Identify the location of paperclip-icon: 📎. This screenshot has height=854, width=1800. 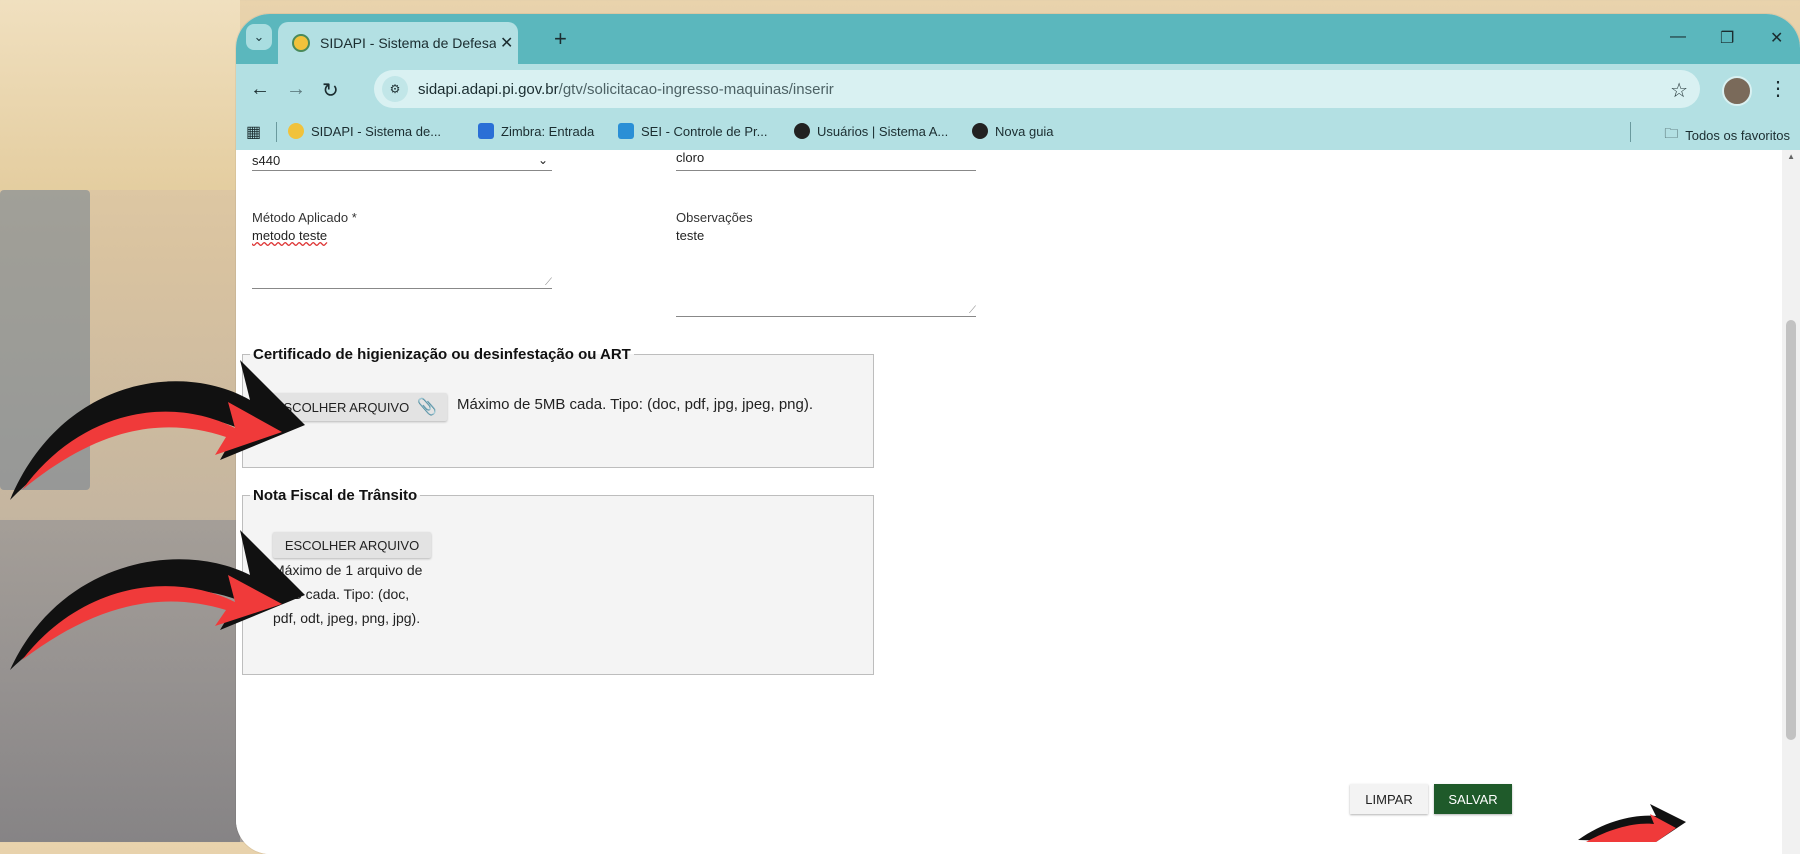
(427, 407).